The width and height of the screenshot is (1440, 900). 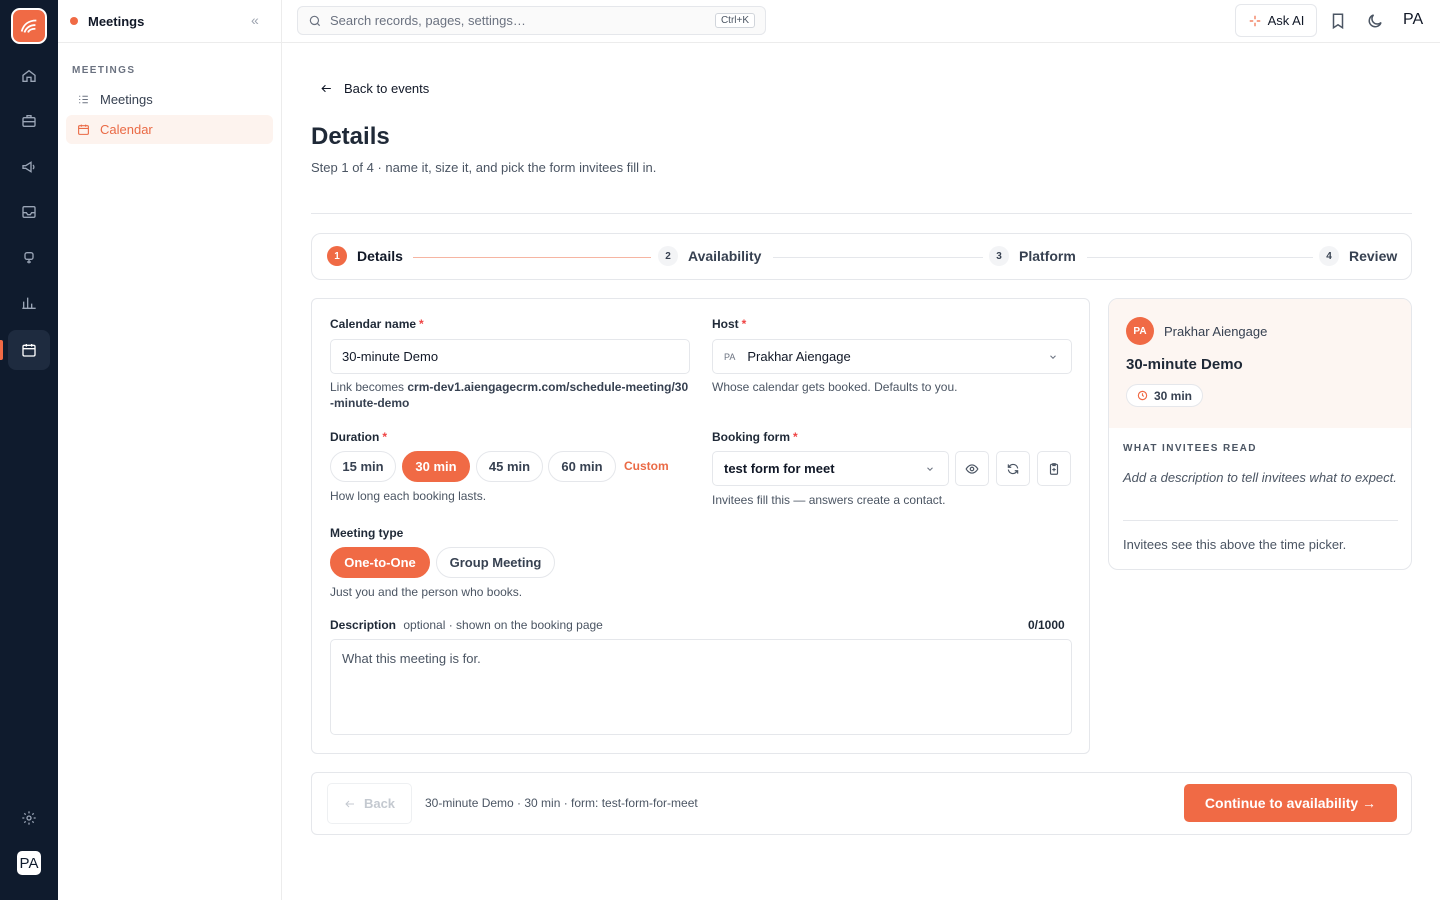 What do you see at coordinates (169, 21) in the screenshot?
I see `sidebar-header: Meetings «` at bounding box center [169, 21].